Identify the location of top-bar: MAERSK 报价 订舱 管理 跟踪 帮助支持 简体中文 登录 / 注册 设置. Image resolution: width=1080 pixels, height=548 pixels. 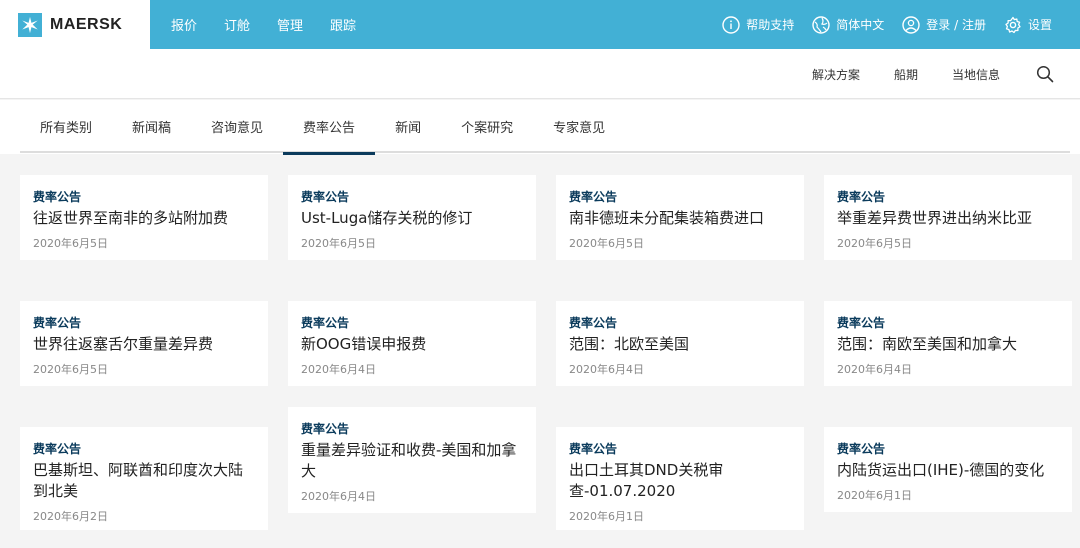
(540, 24).